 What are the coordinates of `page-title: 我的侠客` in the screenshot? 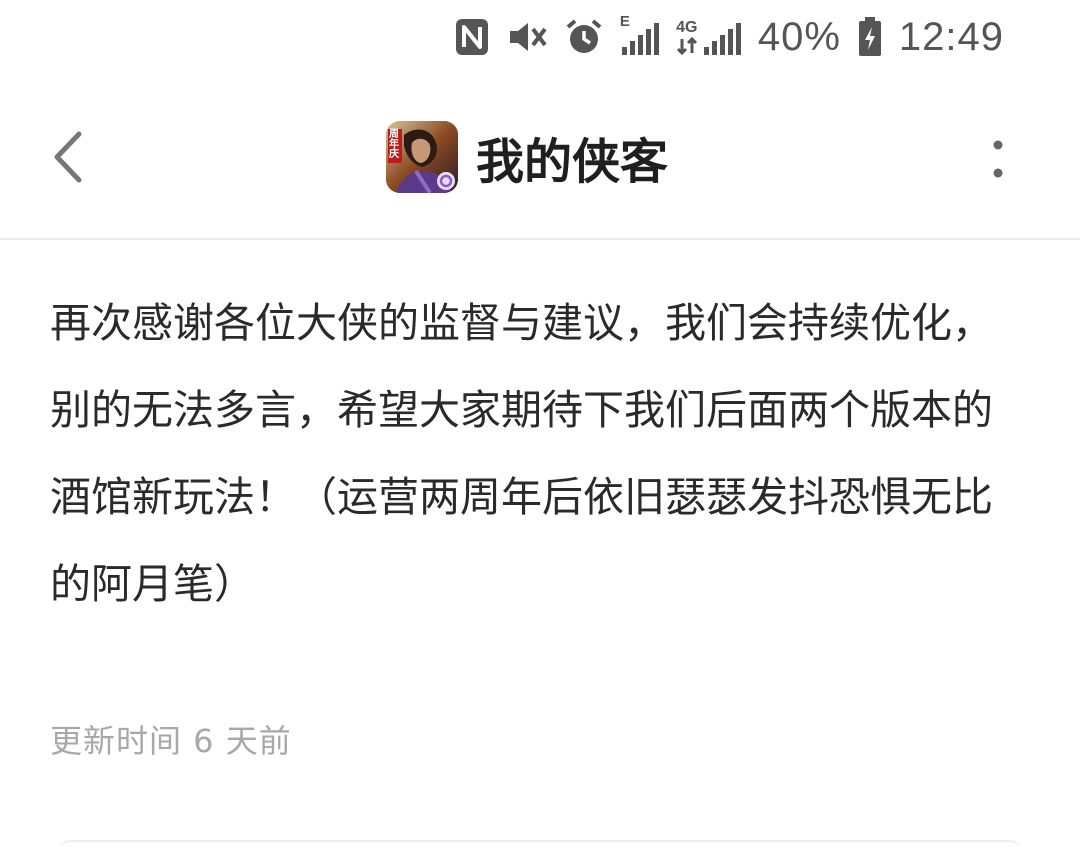 It's located at (572, 162).